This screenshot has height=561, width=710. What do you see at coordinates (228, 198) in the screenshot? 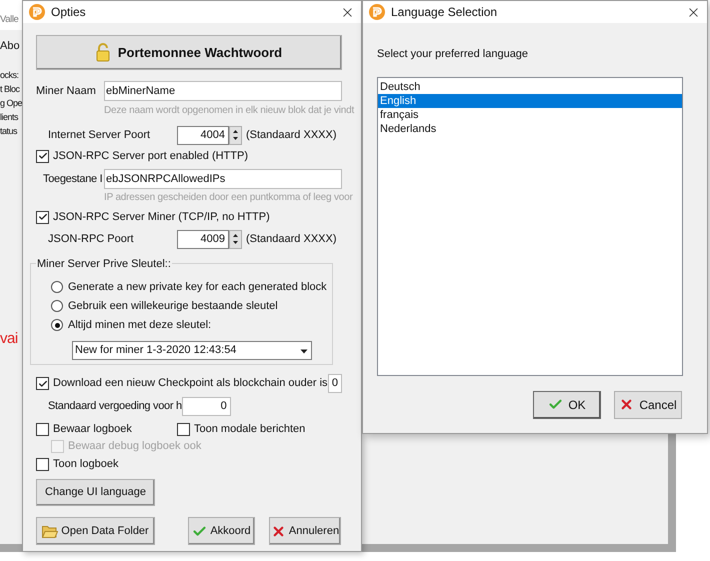
I see `hint-text: IP adressen gescheiden door een puntkomma of leeg voor` at bounding box center [228, 198].